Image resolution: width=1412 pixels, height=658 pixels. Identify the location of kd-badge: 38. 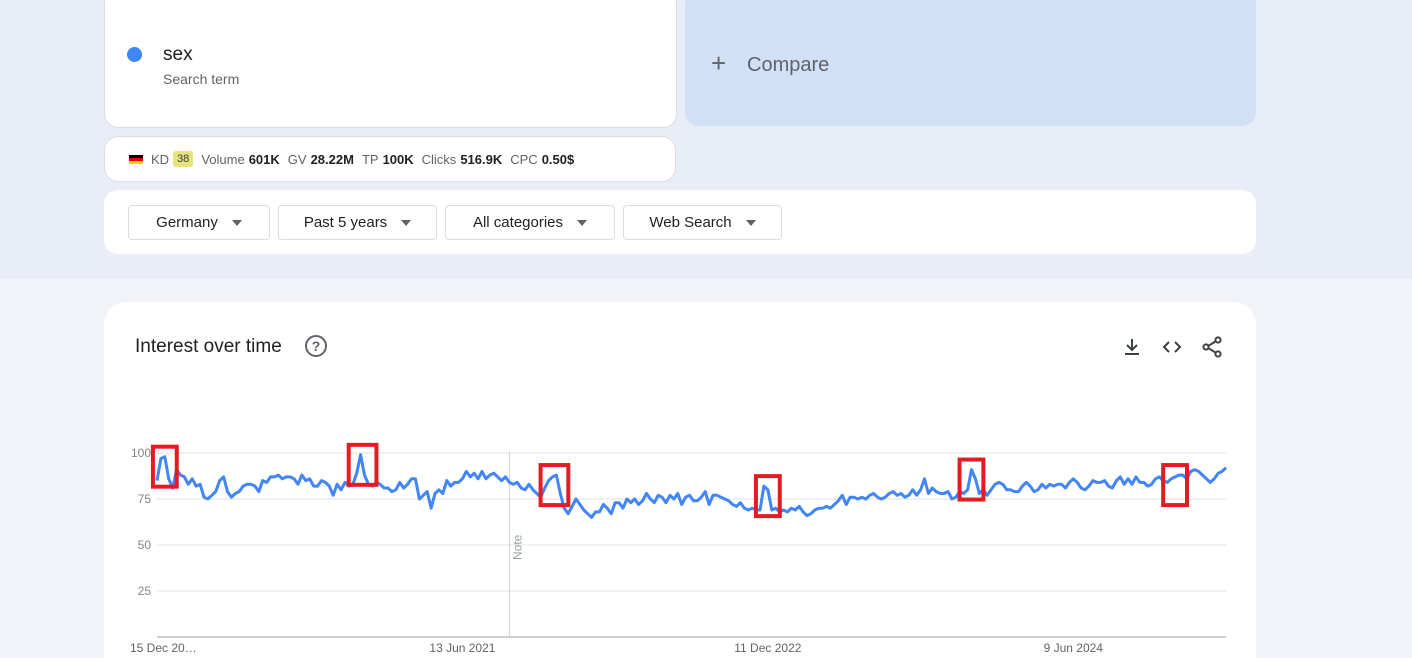
(183, 159).